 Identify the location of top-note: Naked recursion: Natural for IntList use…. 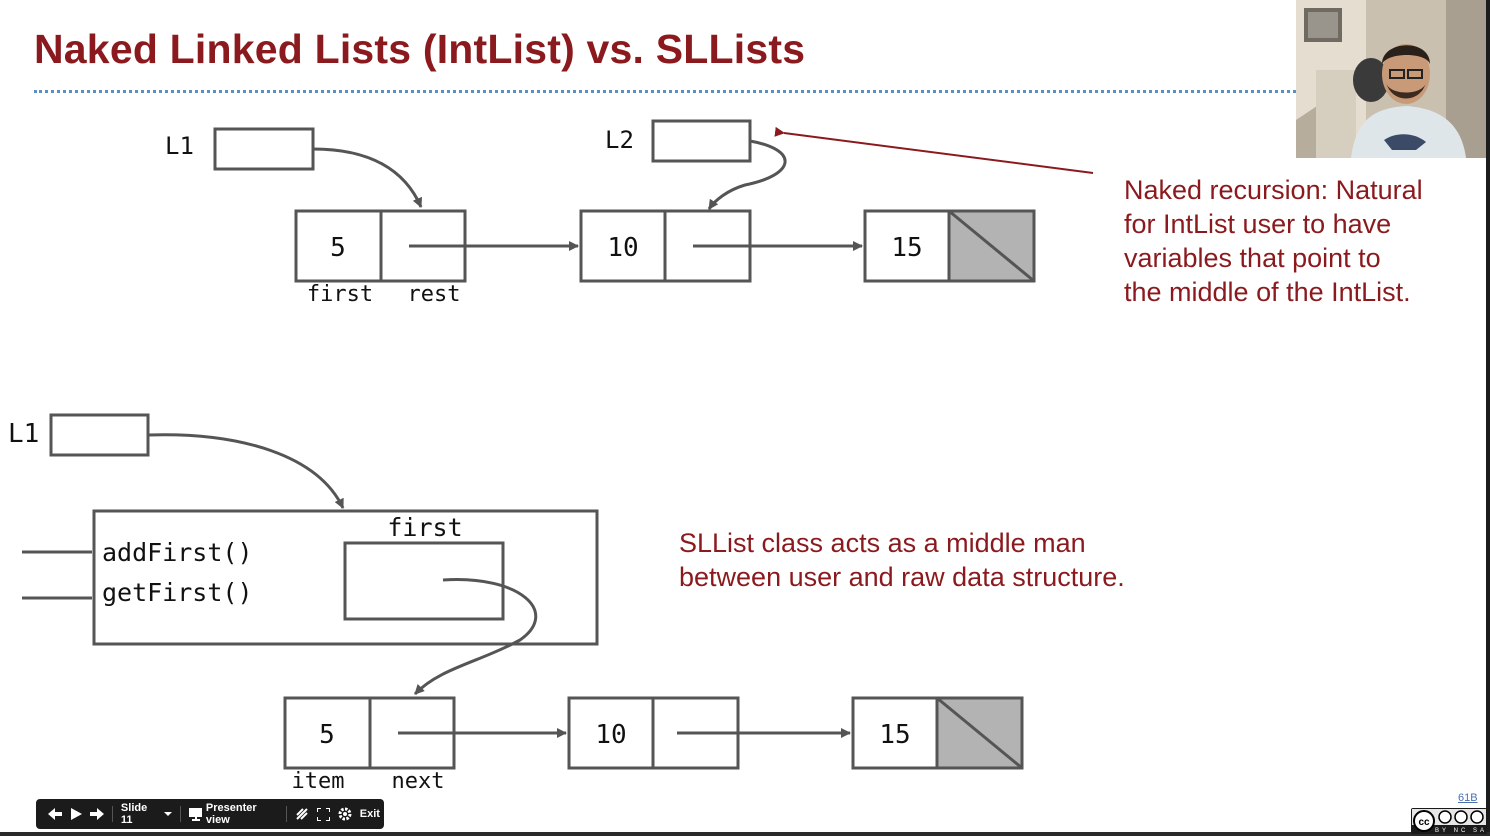
(1273, 241).